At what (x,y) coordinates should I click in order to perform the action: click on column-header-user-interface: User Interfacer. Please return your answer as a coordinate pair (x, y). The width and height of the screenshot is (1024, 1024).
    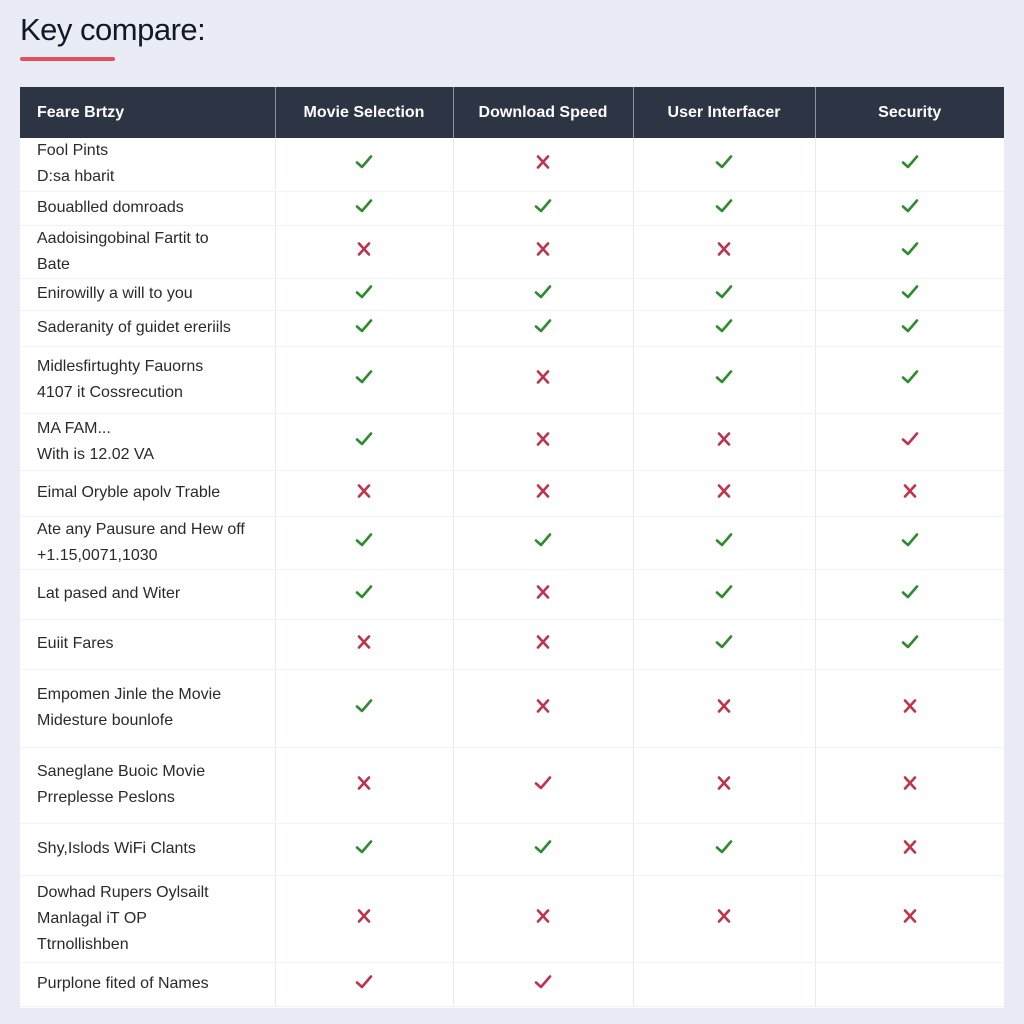
    Looking at the image, I should click on (724, 112).